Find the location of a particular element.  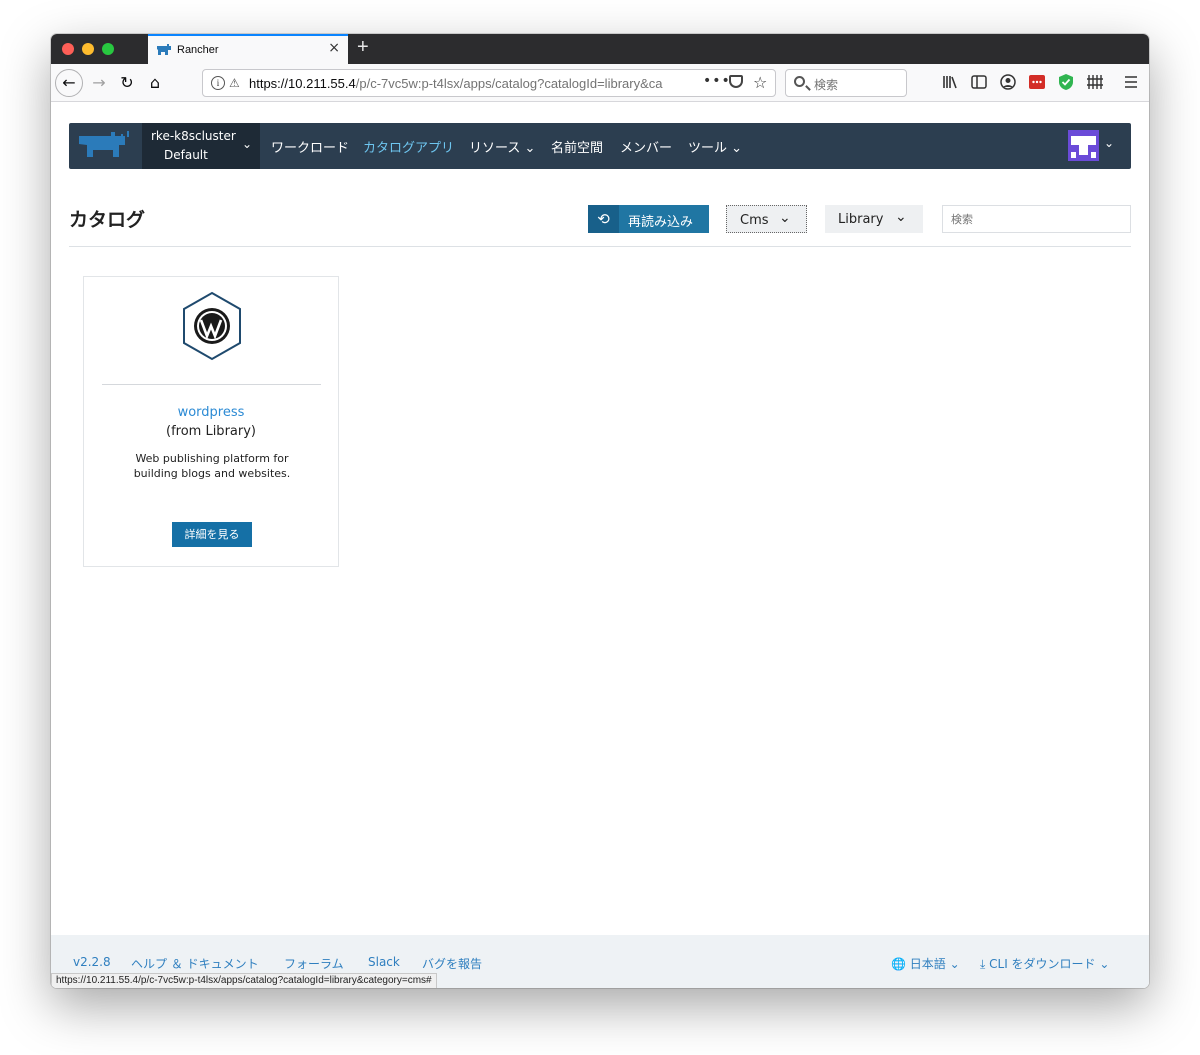

cli-download-link: ⤓ CLI をダウンロード ⌄ is located at coordinates (1044, 963).